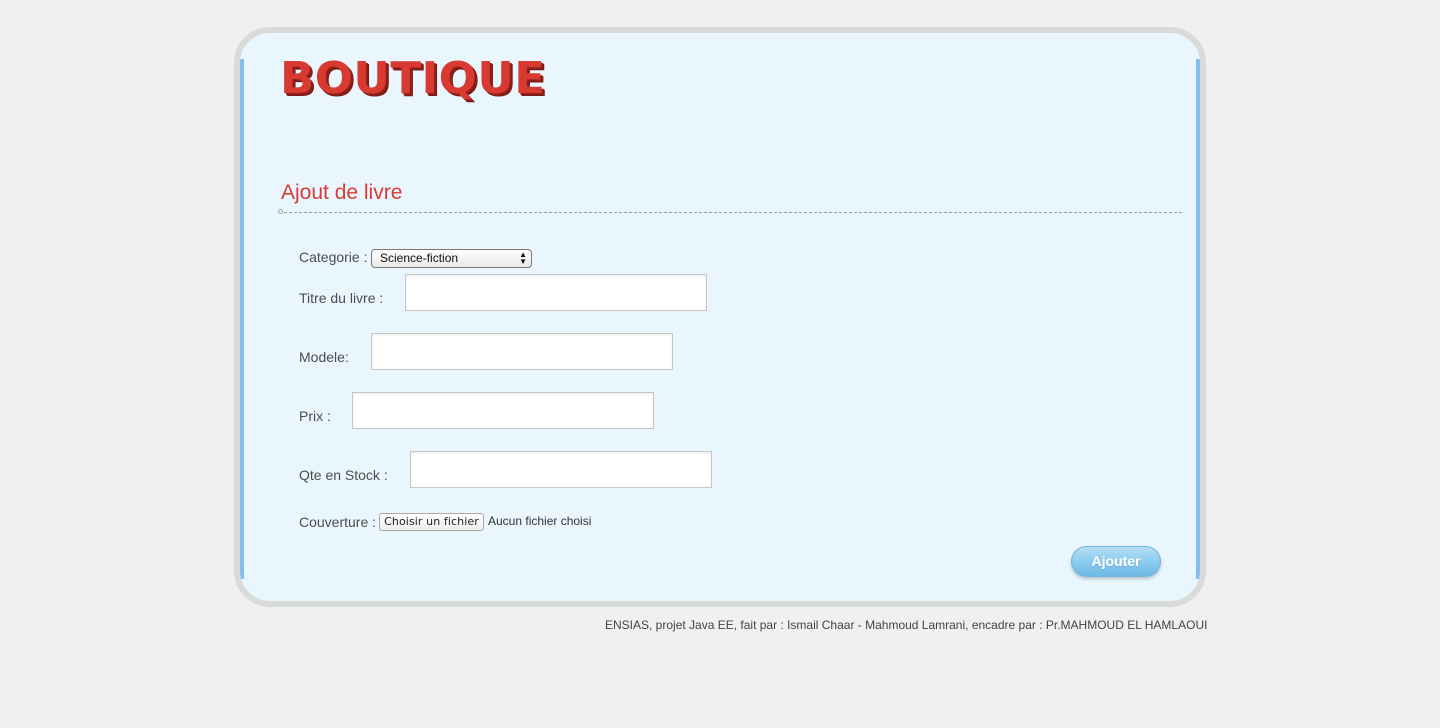  I want to click on choose-file-button: Choisir un fichier, so click(431, 522).